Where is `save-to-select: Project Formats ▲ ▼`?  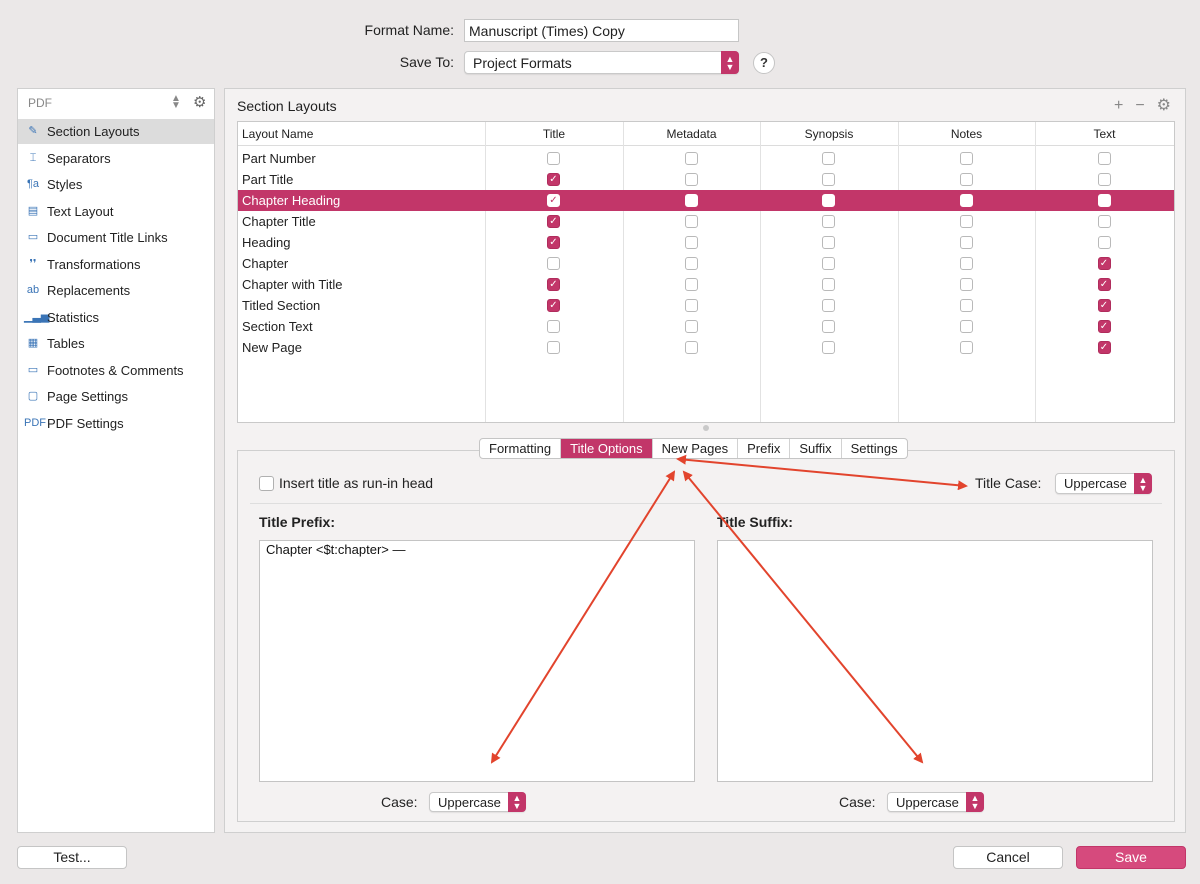
save-to-select: Project Formats ▲ ▼ is located at coordinates (601, 62).